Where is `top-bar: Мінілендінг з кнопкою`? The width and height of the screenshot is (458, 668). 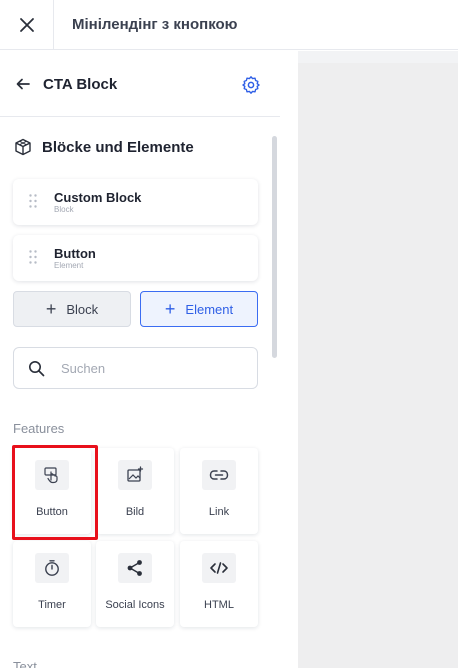 top-bar: Мінілендінг з кнопкою is located at coordinates (229, 25).